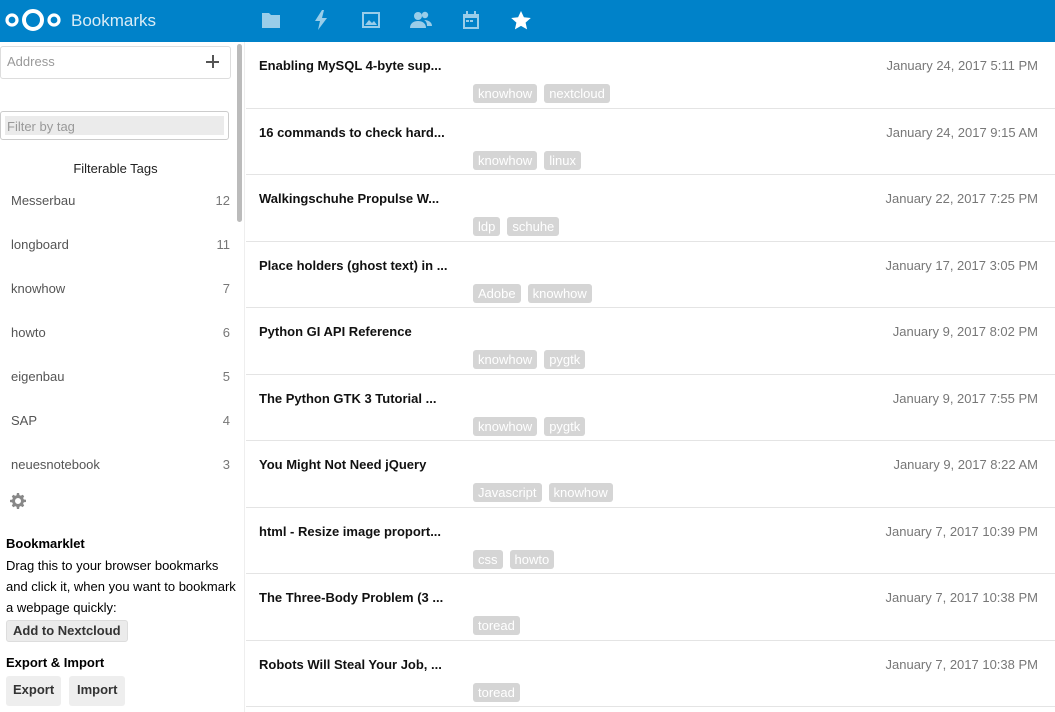  What do you see at coordinates (226, 420) in the screenshot?
I see `tag-count: 4` at bounding box center [226, 420].